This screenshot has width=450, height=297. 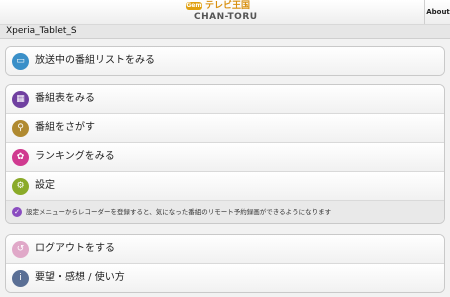 What do you see at coordinates (95, 60) in the screenshot?
I see `menu-item-label: 放送中の番組リストをみる` at bounding box center [95, 60].